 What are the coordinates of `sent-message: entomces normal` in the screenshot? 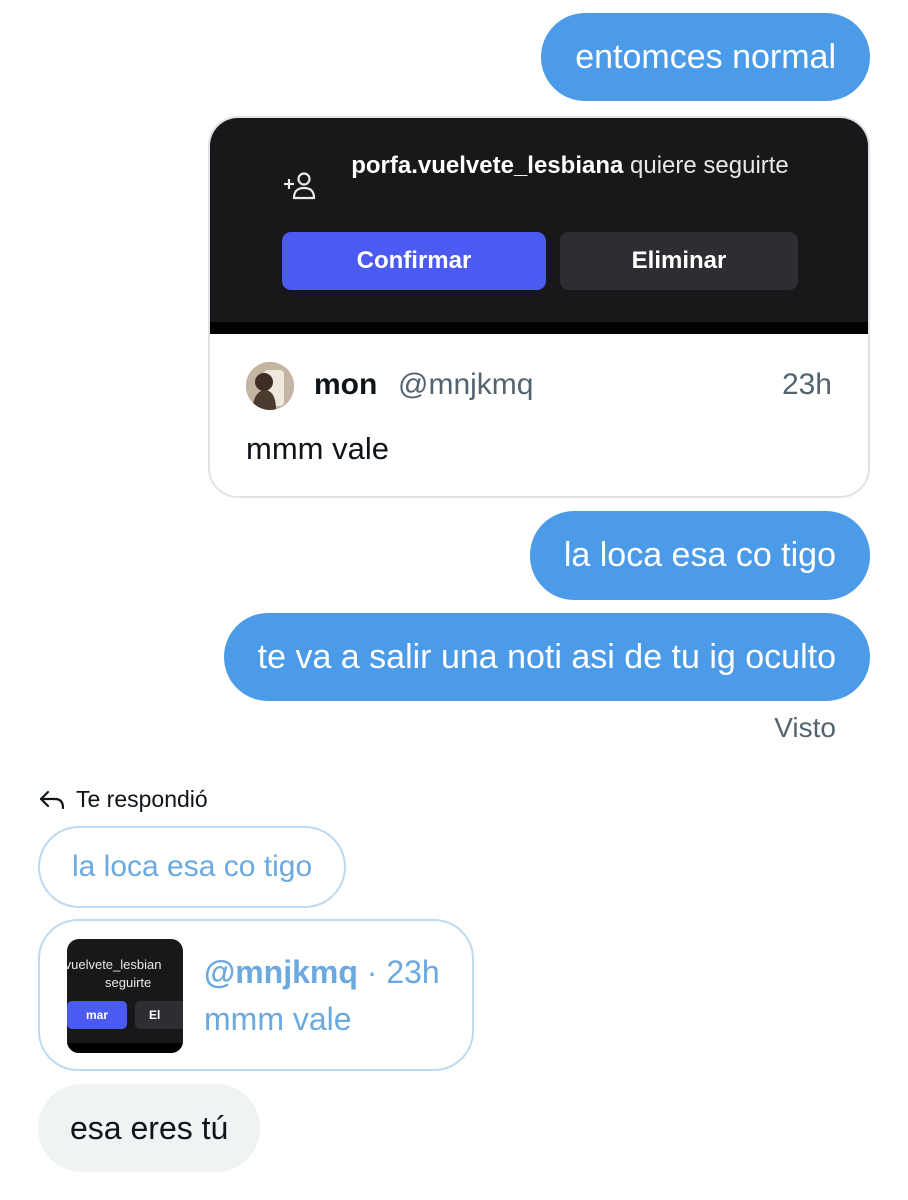 It's located at (705, 57).